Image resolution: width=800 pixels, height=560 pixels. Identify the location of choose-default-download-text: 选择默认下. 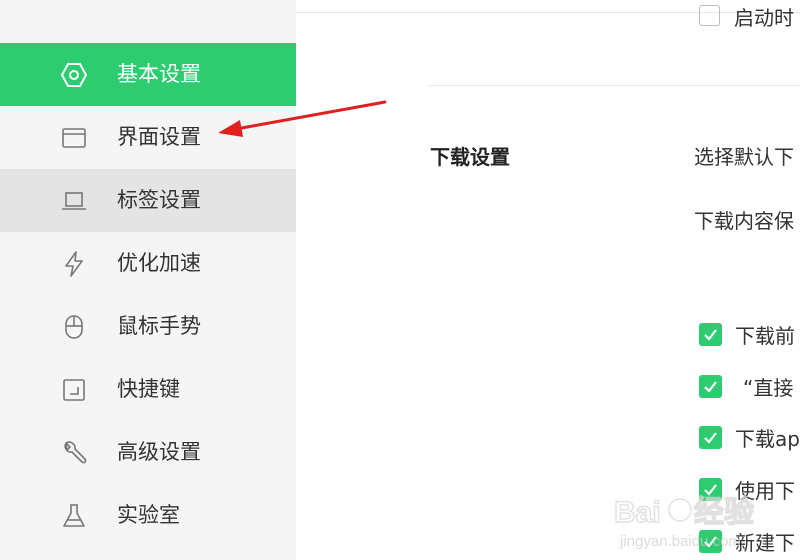
(744, 157).